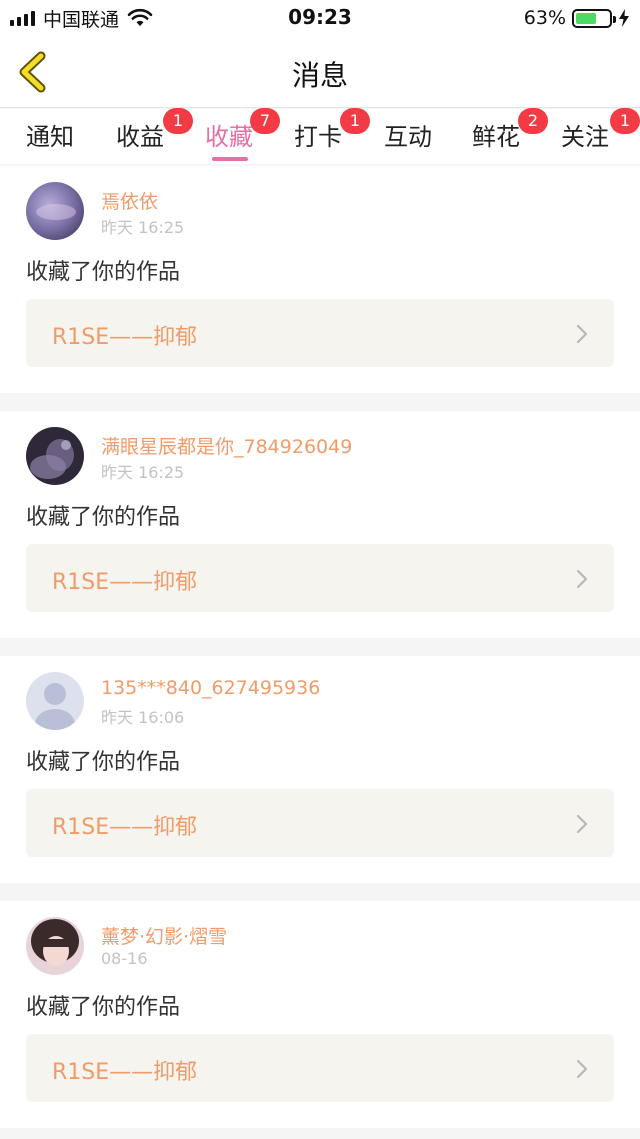 The width and height of the screenshot is (640, 1139). Describe the element at coordinates (140, 137) in the screenshot. I see `tab-label: 收益` at that location.